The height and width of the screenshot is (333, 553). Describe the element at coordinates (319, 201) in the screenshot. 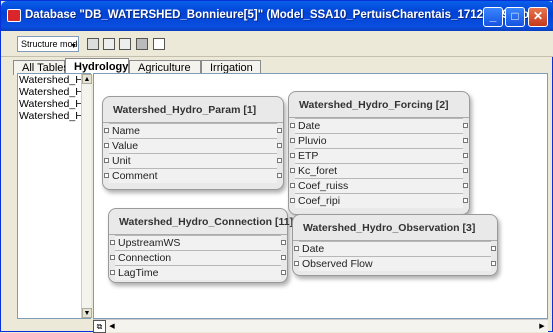

I see `field-name: Coef_ripi` at that location.